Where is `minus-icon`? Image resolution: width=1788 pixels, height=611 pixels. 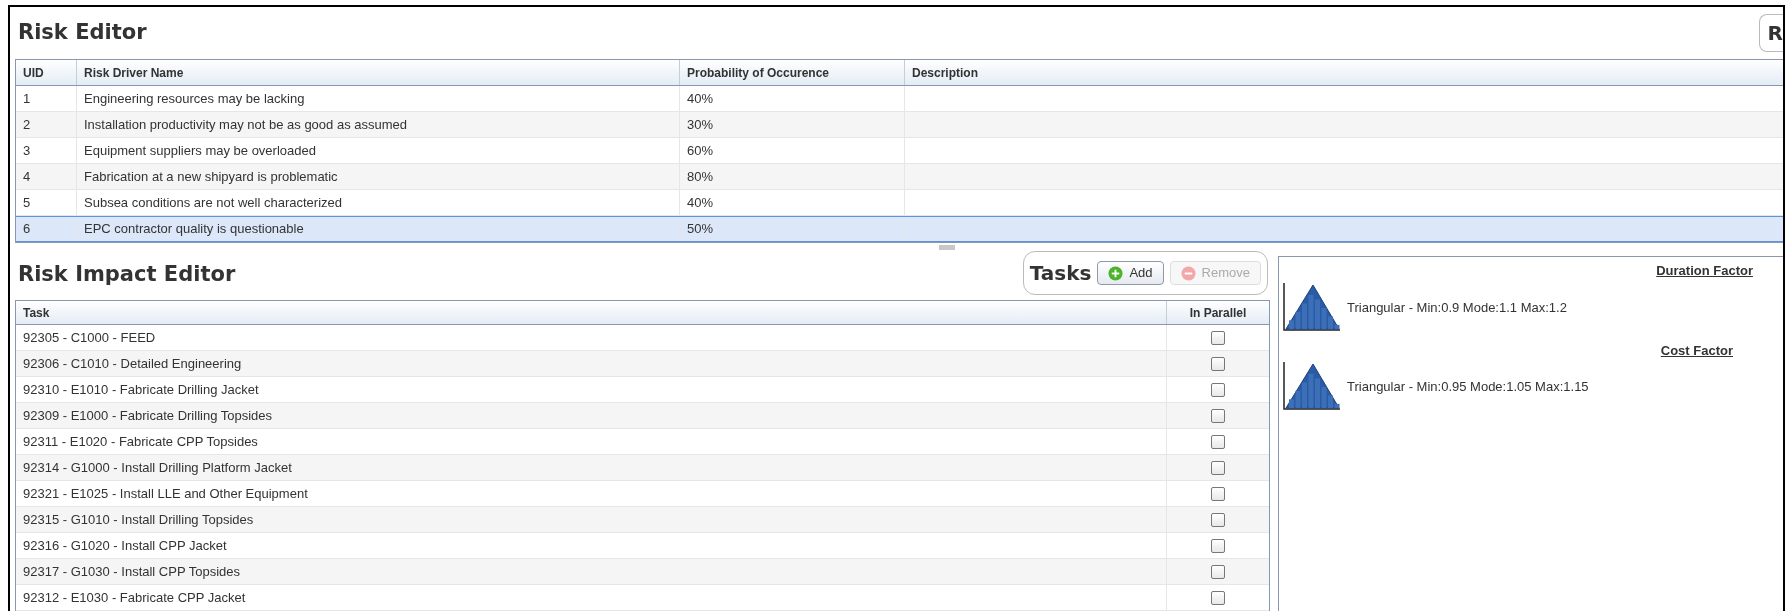
minus-icon is located at coordinates (1188, 273).